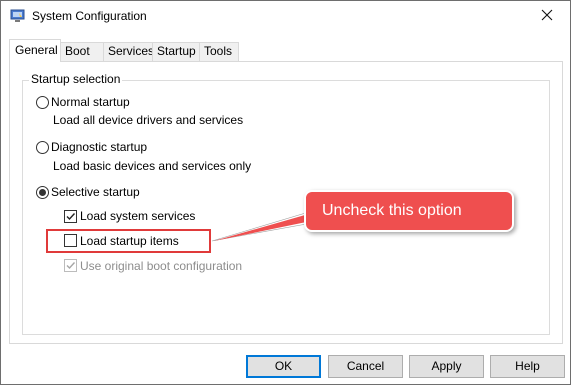 This screenshot has height=385, width=571. Describe the element at coordinates (148, 120) in the screenshot. I see `normal-startup-description: Load all device drivers and services` at that location.